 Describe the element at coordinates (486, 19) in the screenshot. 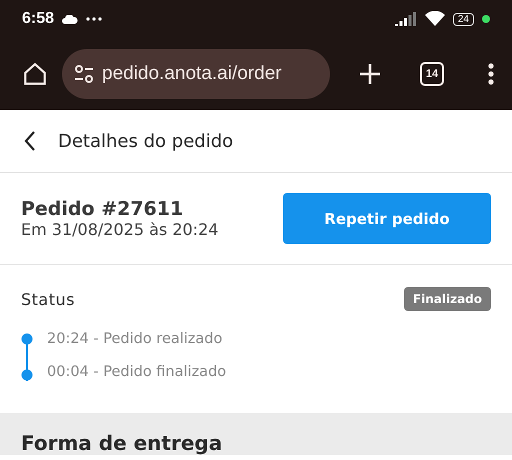

I see `status-dot` at that location.